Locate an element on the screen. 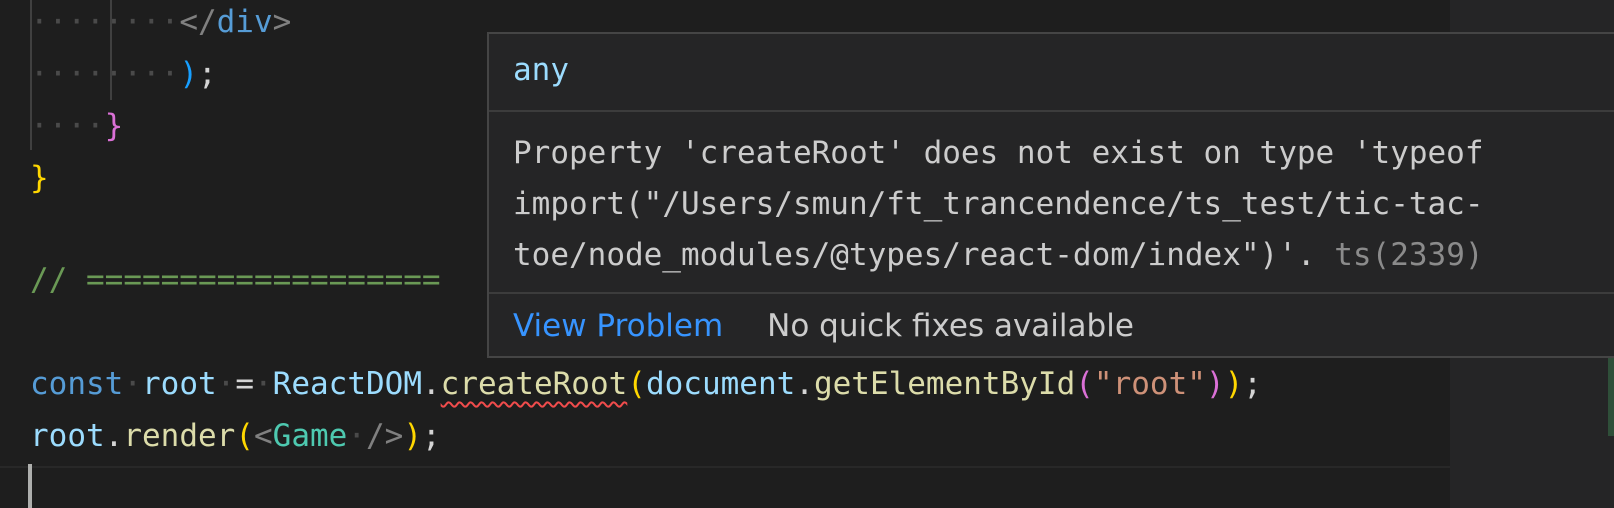 The height and width of the screenshot is (508, 1614). error-code: ts(2339) is located at coordinates (1409, 255).